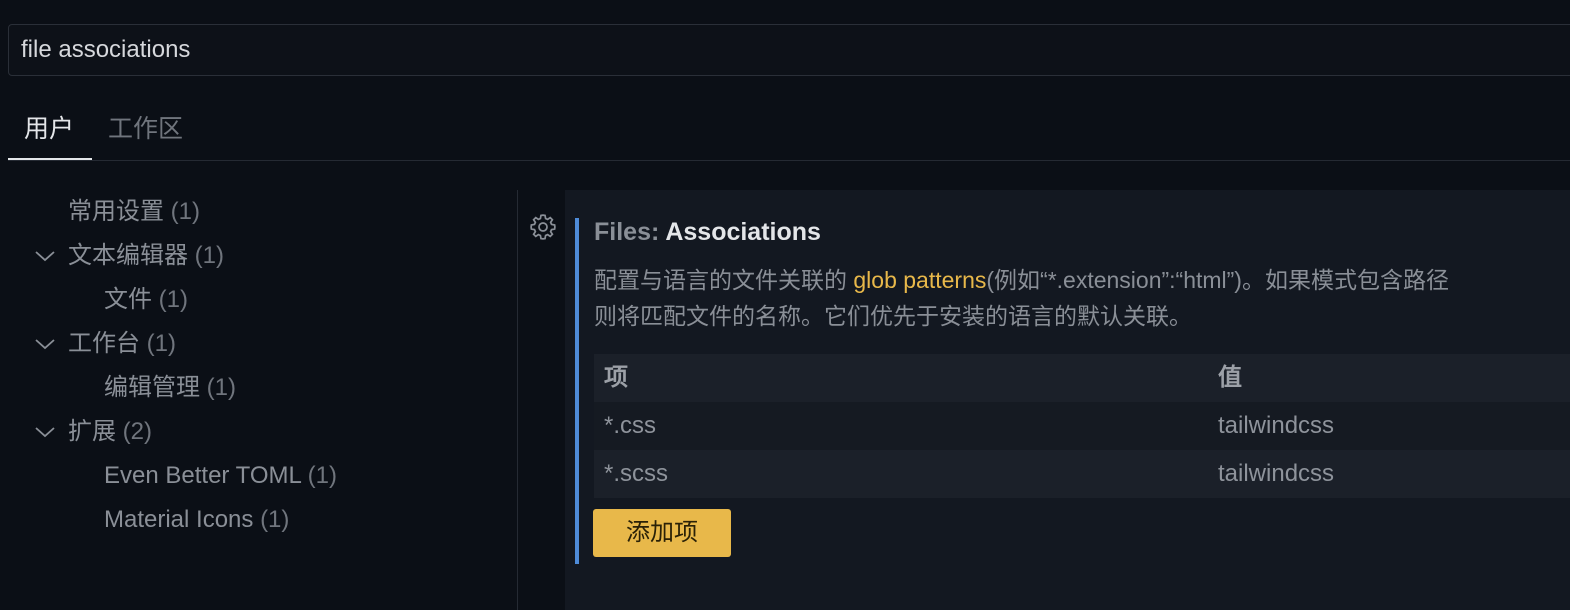 Image resolution: width=1570 pixels, height=610 pixels. I want to click on toc-item-editor-management: 编辑管理 (1), so click(170, 388).